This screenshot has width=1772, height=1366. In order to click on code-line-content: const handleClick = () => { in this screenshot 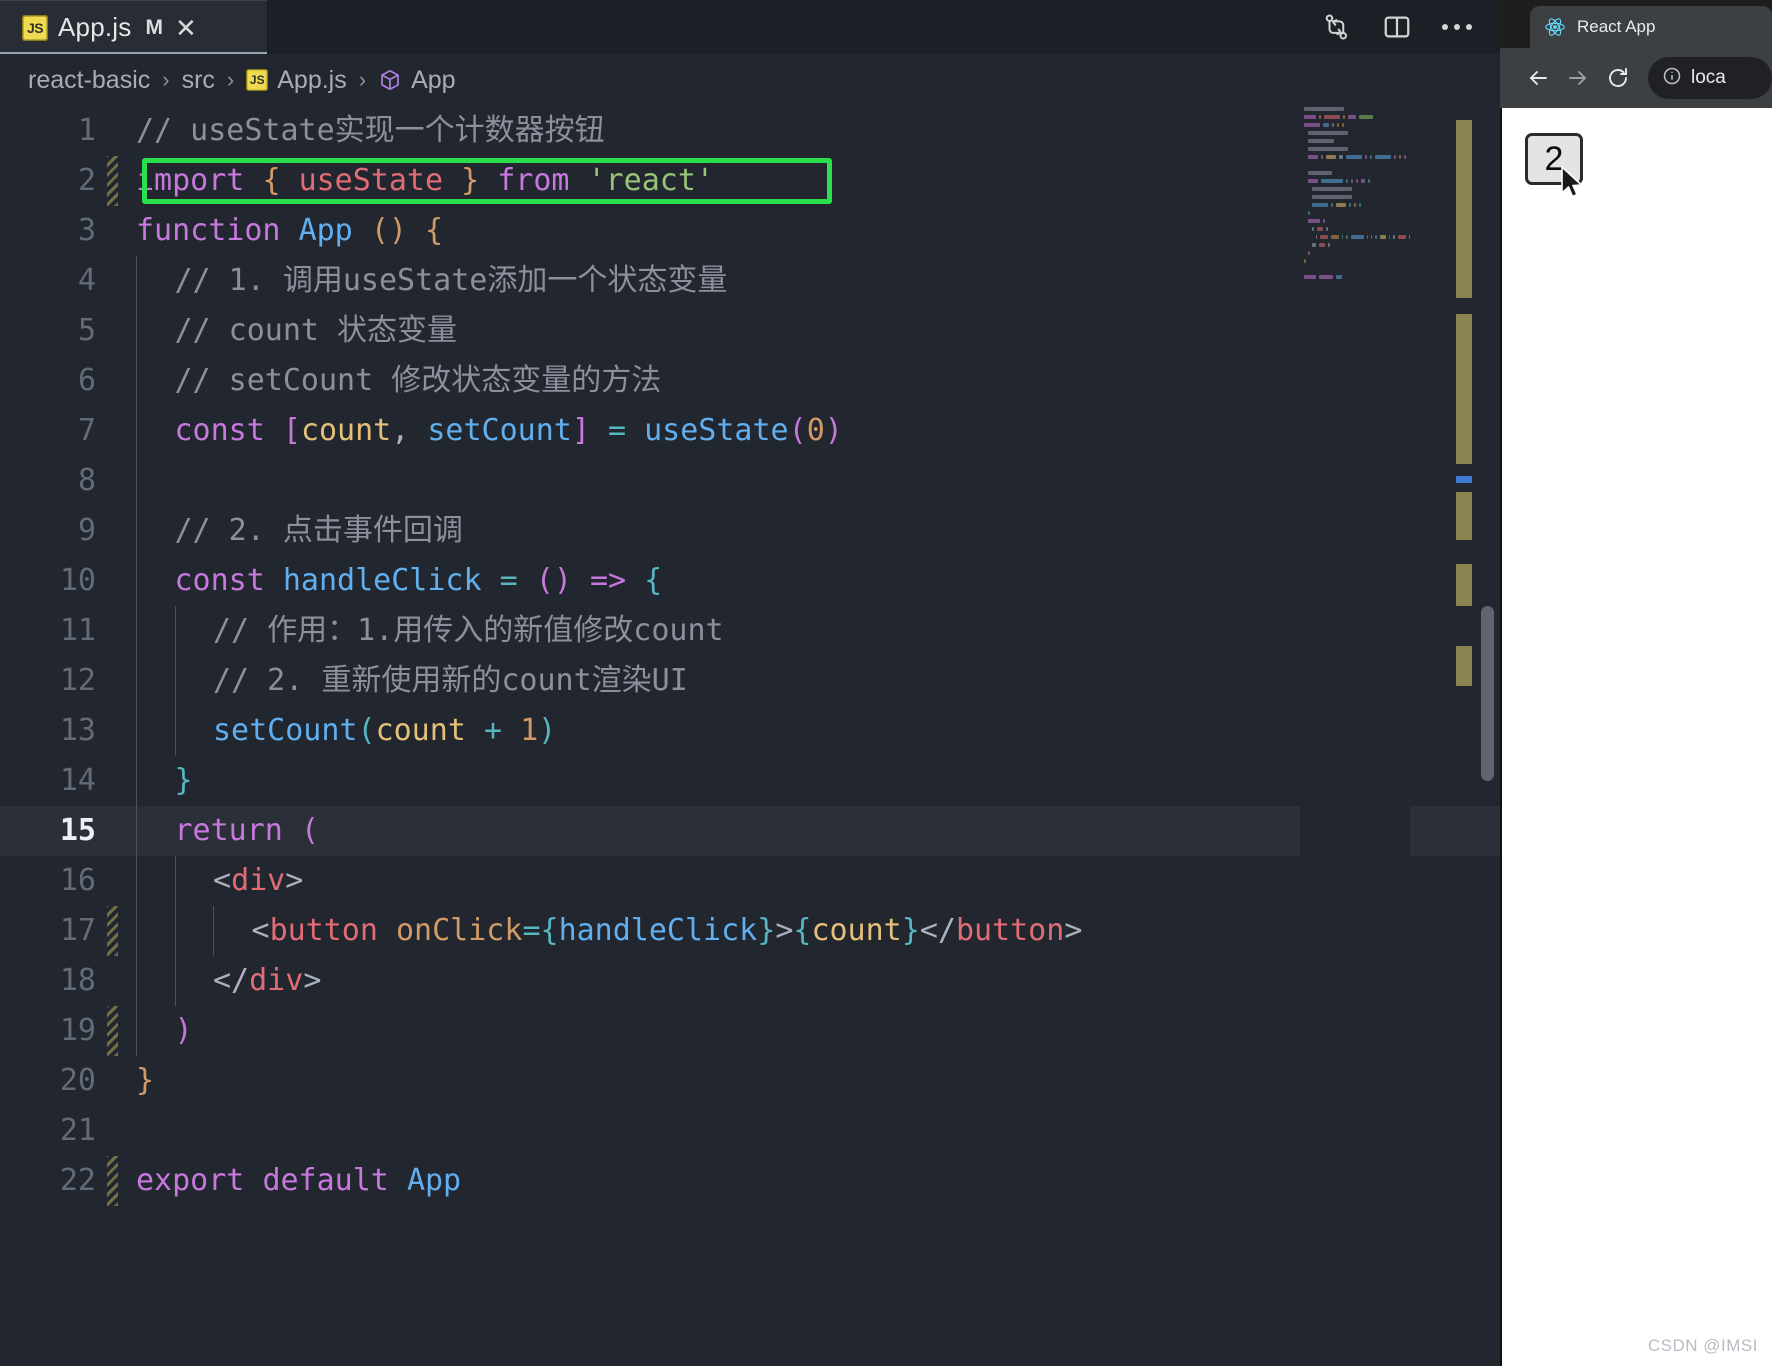, I will do `click(809, 581)`.